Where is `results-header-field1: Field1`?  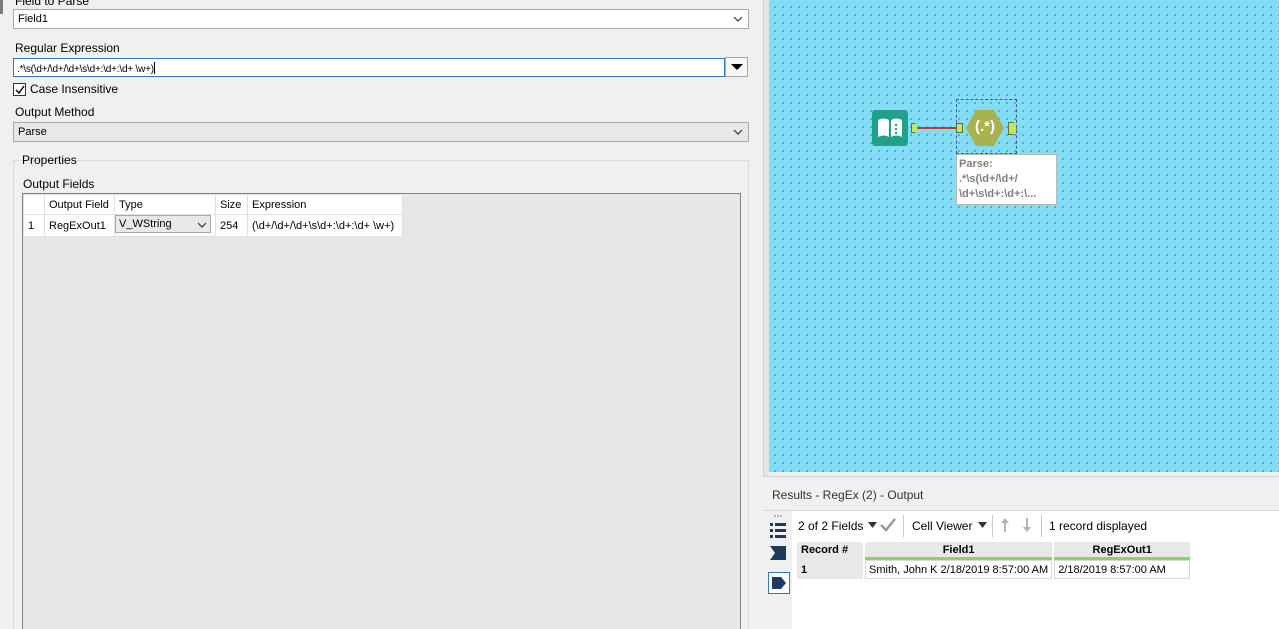 results-header-field1: Field1 is located at coordinates (959, 551).